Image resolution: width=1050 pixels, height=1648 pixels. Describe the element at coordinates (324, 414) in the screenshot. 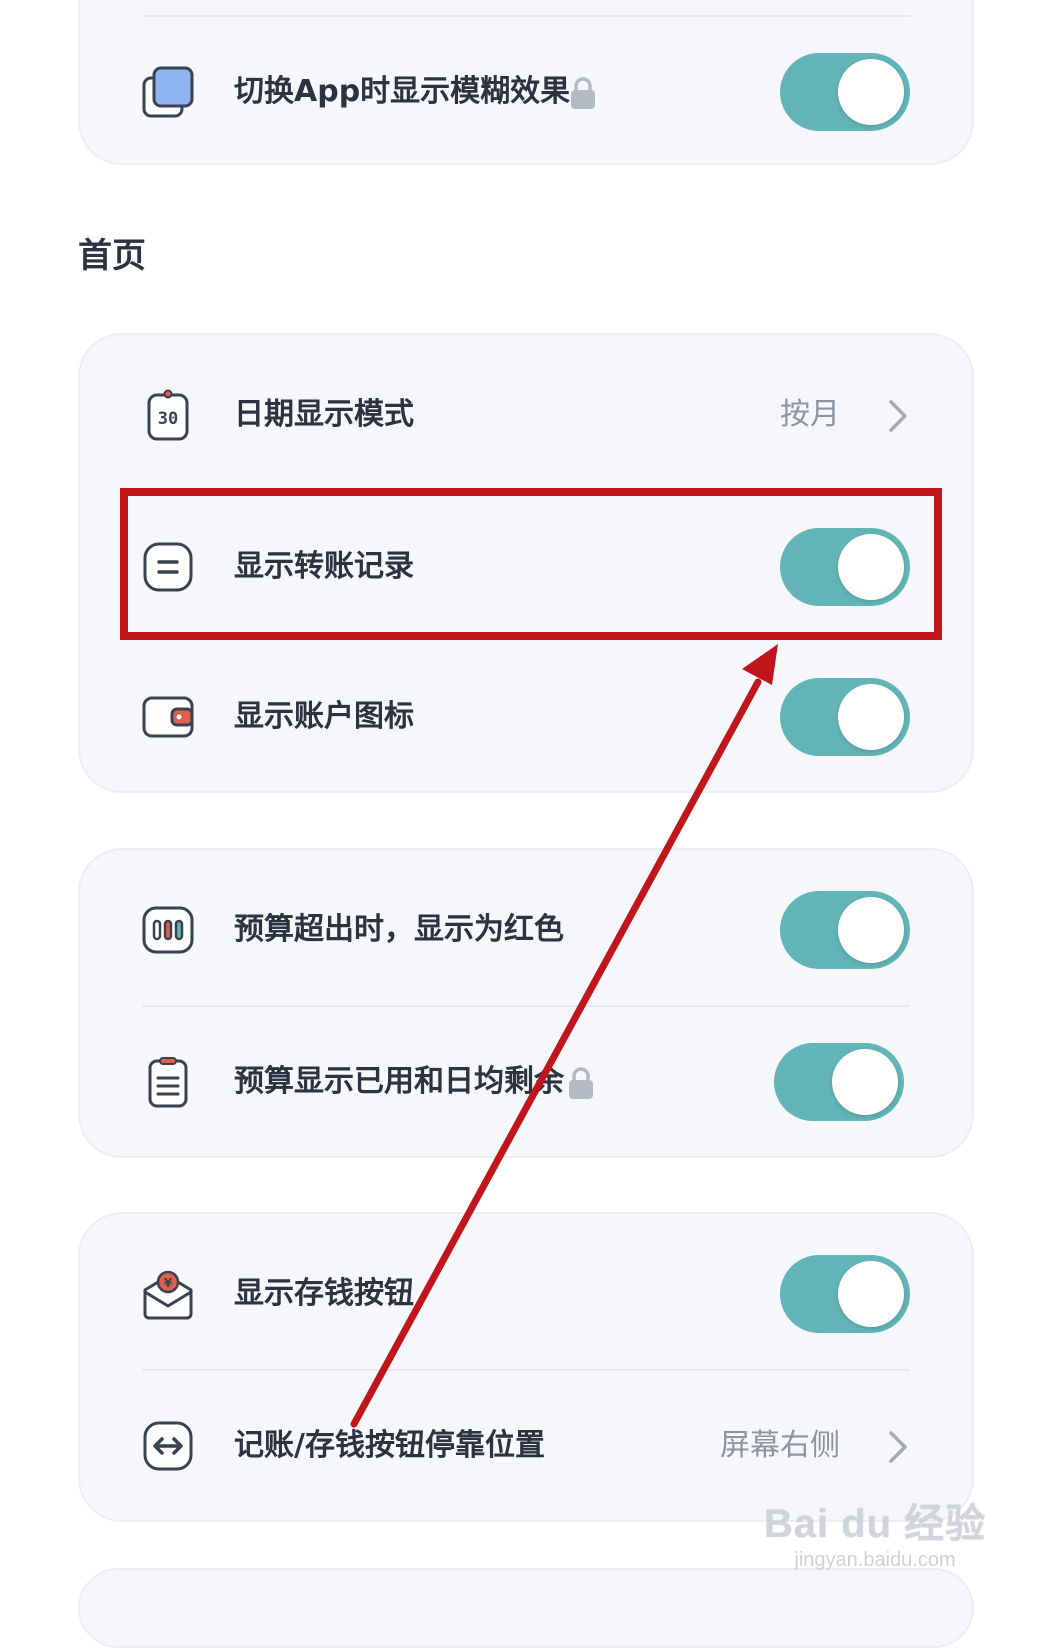

I see `setting-label: 日期显示模式` at that location.